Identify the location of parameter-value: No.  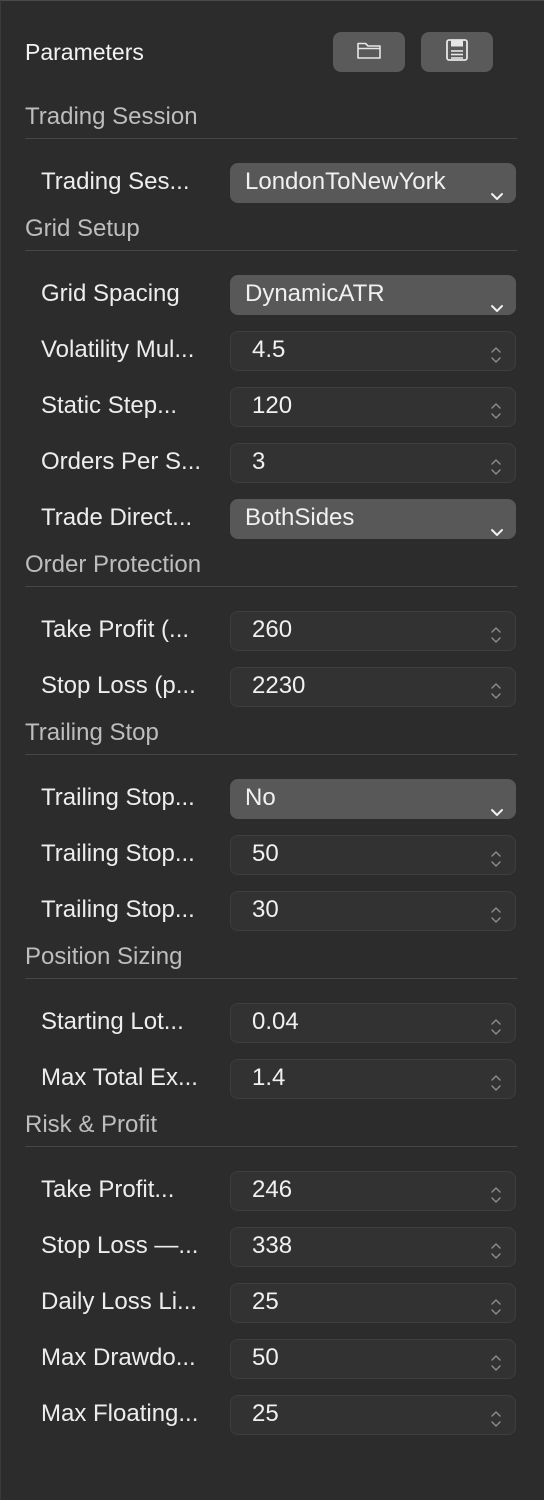
(260, 797).